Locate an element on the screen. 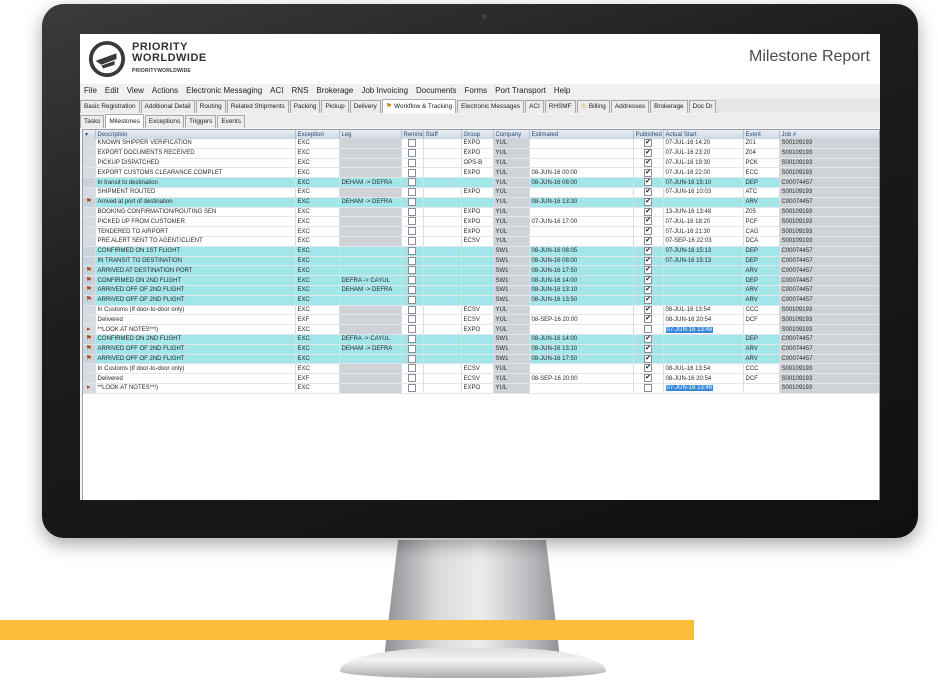 This screenshot has width=938, height=685. subtab-events: Events is located at coordinates (231, 121).